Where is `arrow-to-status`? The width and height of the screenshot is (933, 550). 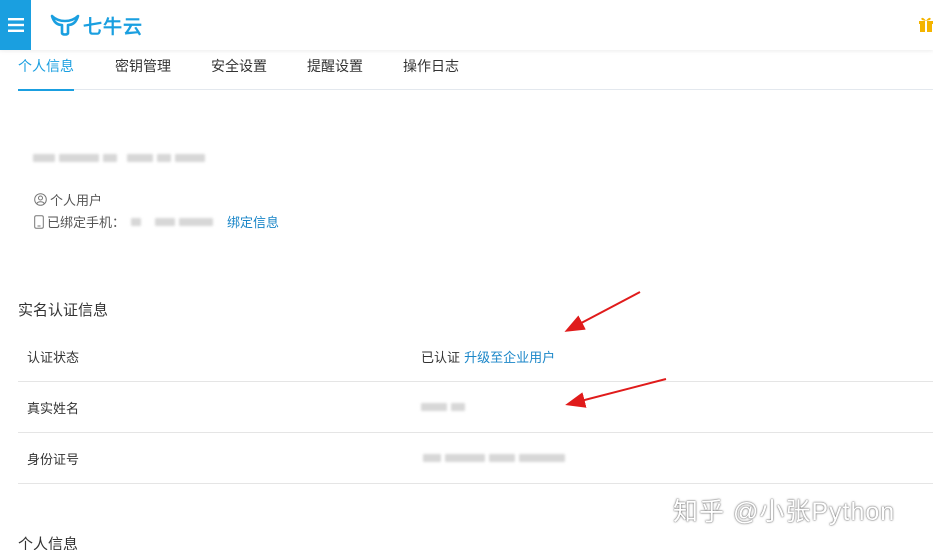
arrow-to-status is located at coordinates (602, 311).